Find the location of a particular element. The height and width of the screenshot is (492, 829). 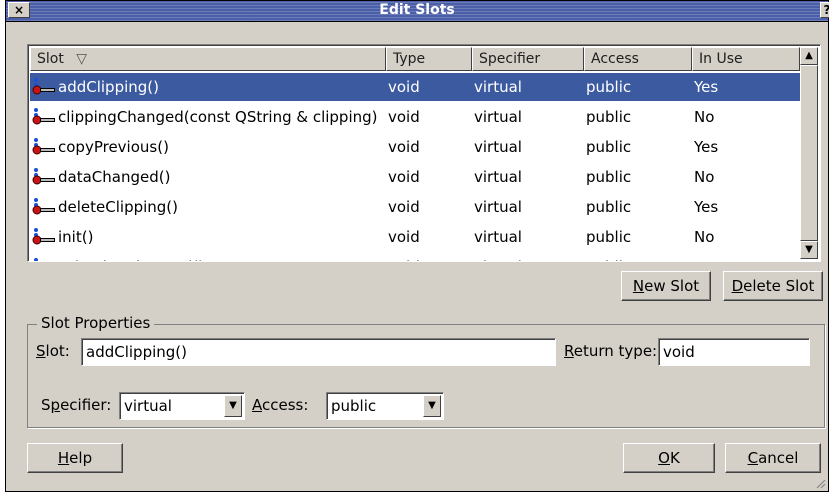

cancel-mnemonic: C is located at coordinates (753, 458).